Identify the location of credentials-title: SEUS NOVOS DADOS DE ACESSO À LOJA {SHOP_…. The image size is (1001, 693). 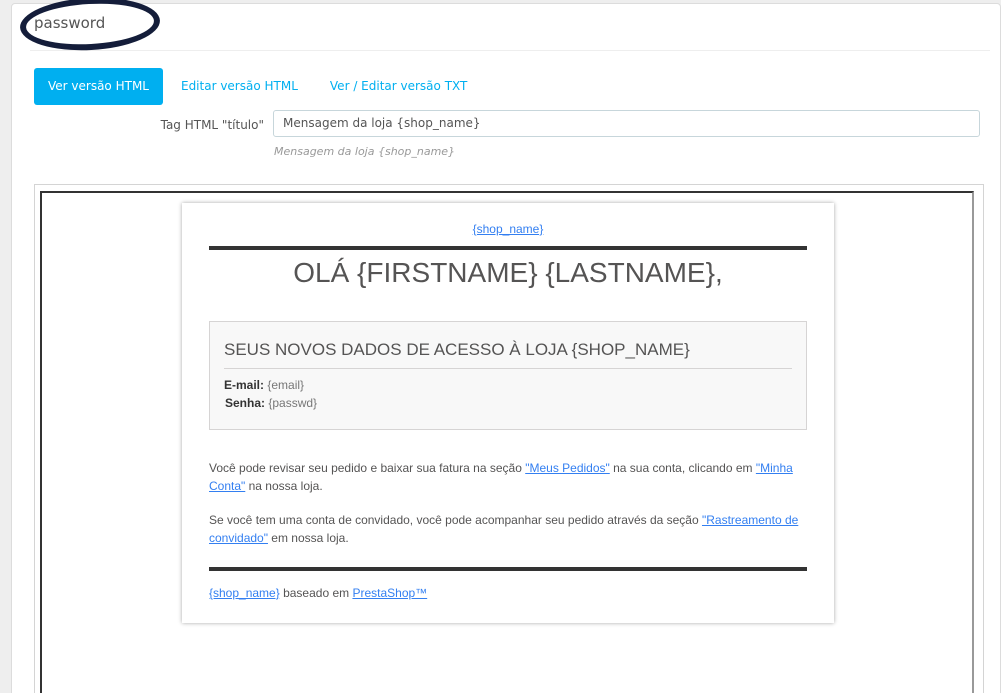
(457, 349).